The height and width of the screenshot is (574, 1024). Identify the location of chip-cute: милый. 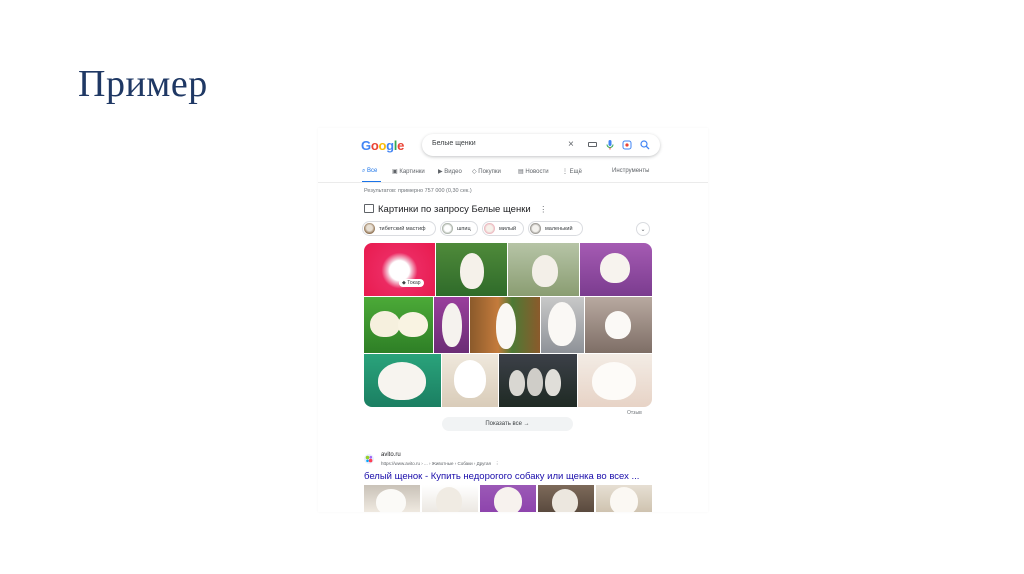
(503, 228).